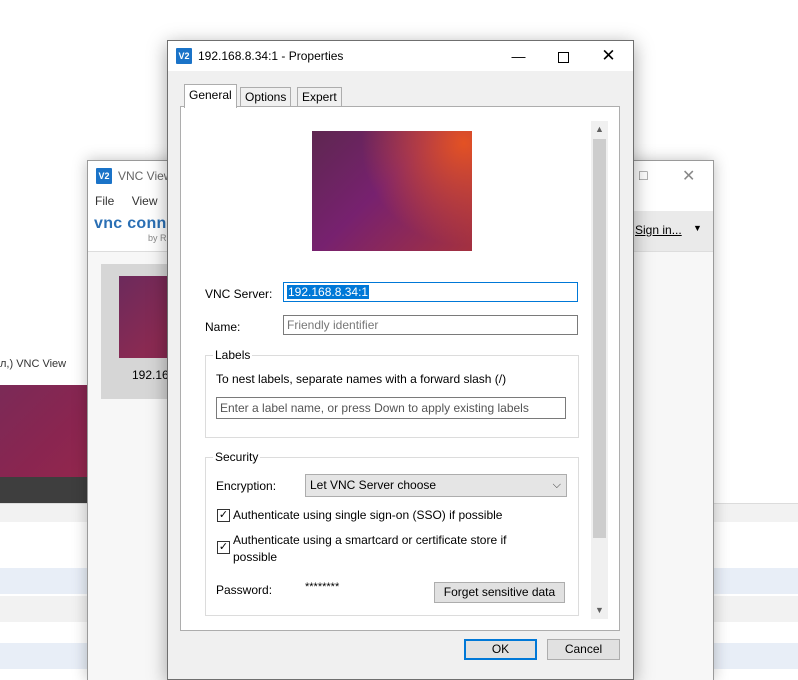 The height and width of the screenshot is (680, 798). Describe the element at coordinates (130, 223) in the screenshot. I see `vnc-connect-brand: vnc conn` at that location.